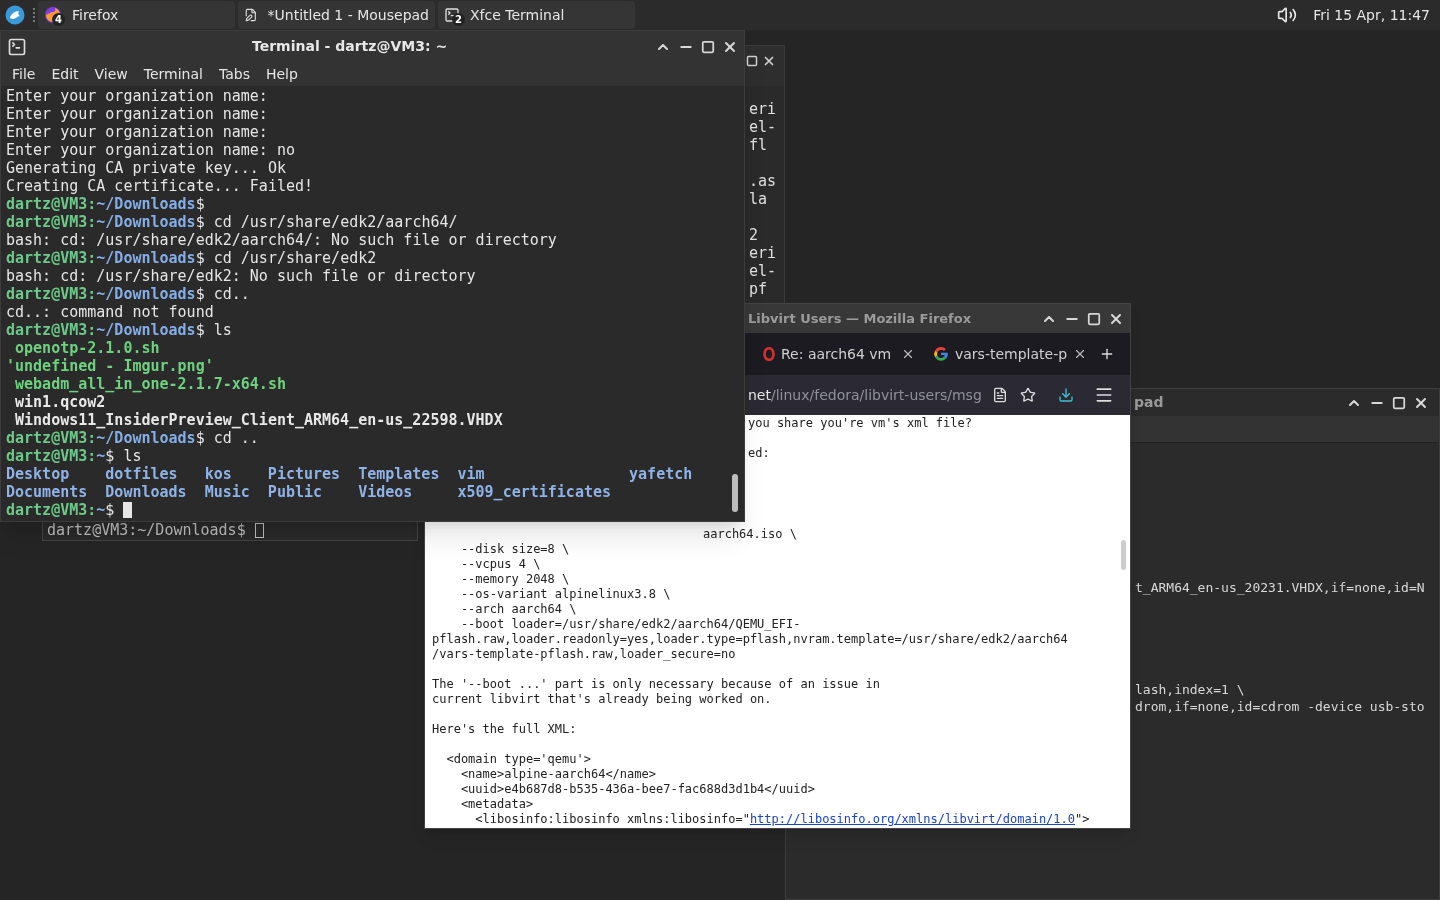  Describe the element at coordinates (146, 168) in the screenshot. I see `terminal-line: Generating CA private key... Ok` at that location.